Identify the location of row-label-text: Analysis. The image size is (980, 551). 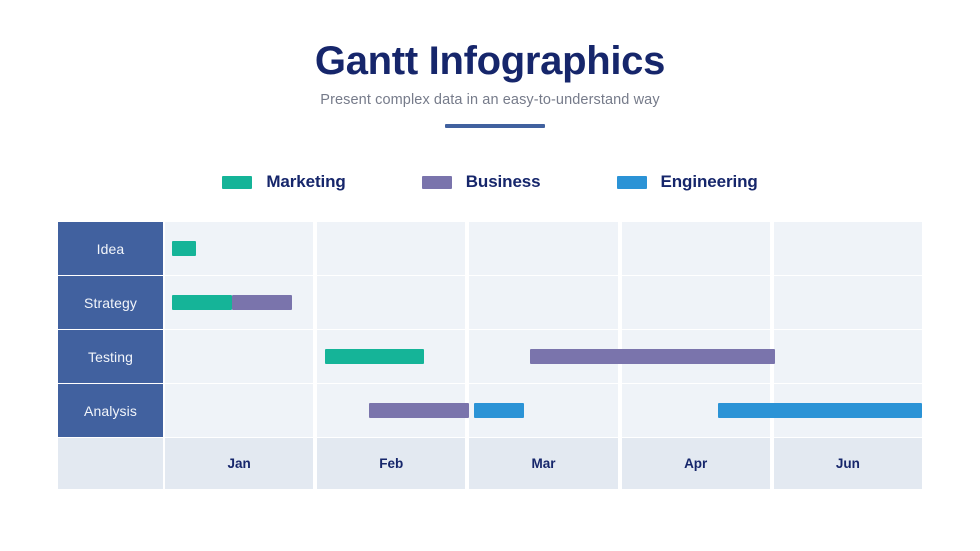
(110, 410).